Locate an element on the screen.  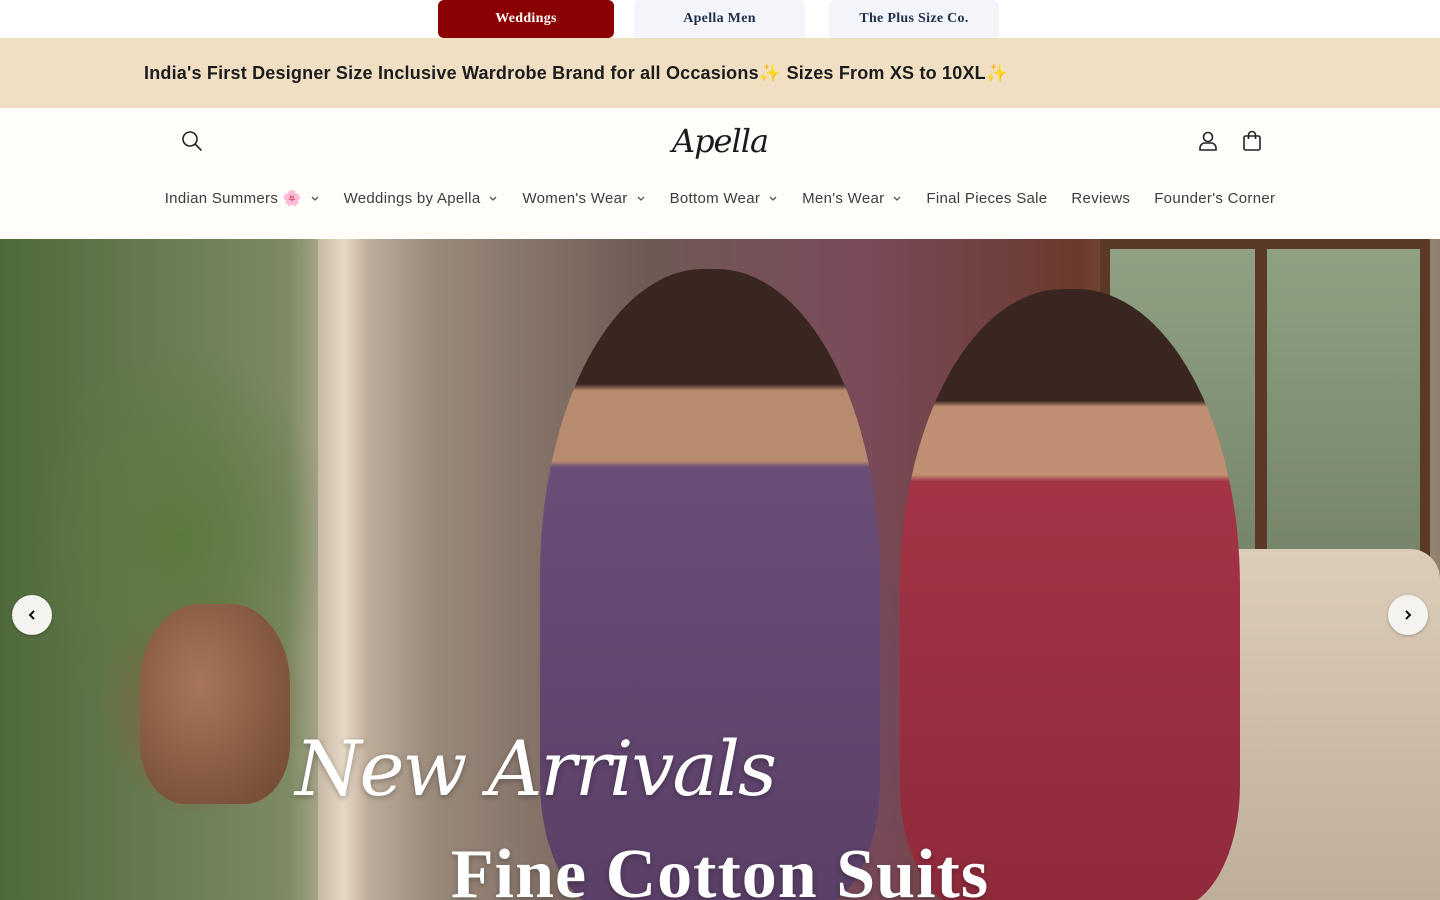
nav-item-weddings-by-apella: Weddings by Apella is located at coordinates (421, 198).